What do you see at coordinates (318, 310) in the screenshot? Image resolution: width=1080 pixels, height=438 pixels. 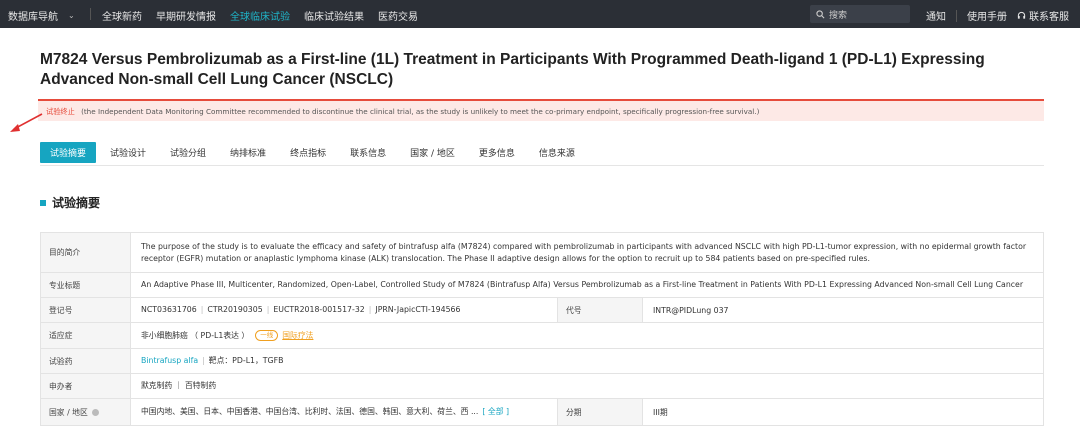 I see `reg-id: EUCTR2018-001517-32` at bounding box center [318, 310].